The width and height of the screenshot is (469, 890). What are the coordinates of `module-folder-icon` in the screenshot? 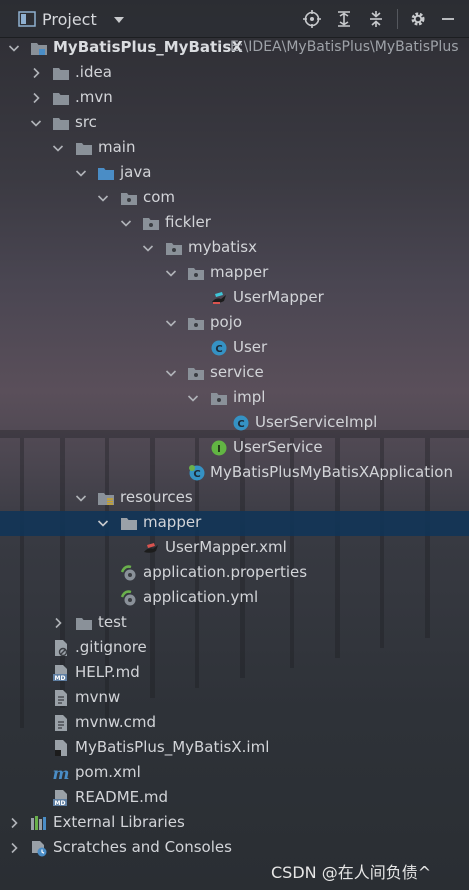 It's located at (39, 49).